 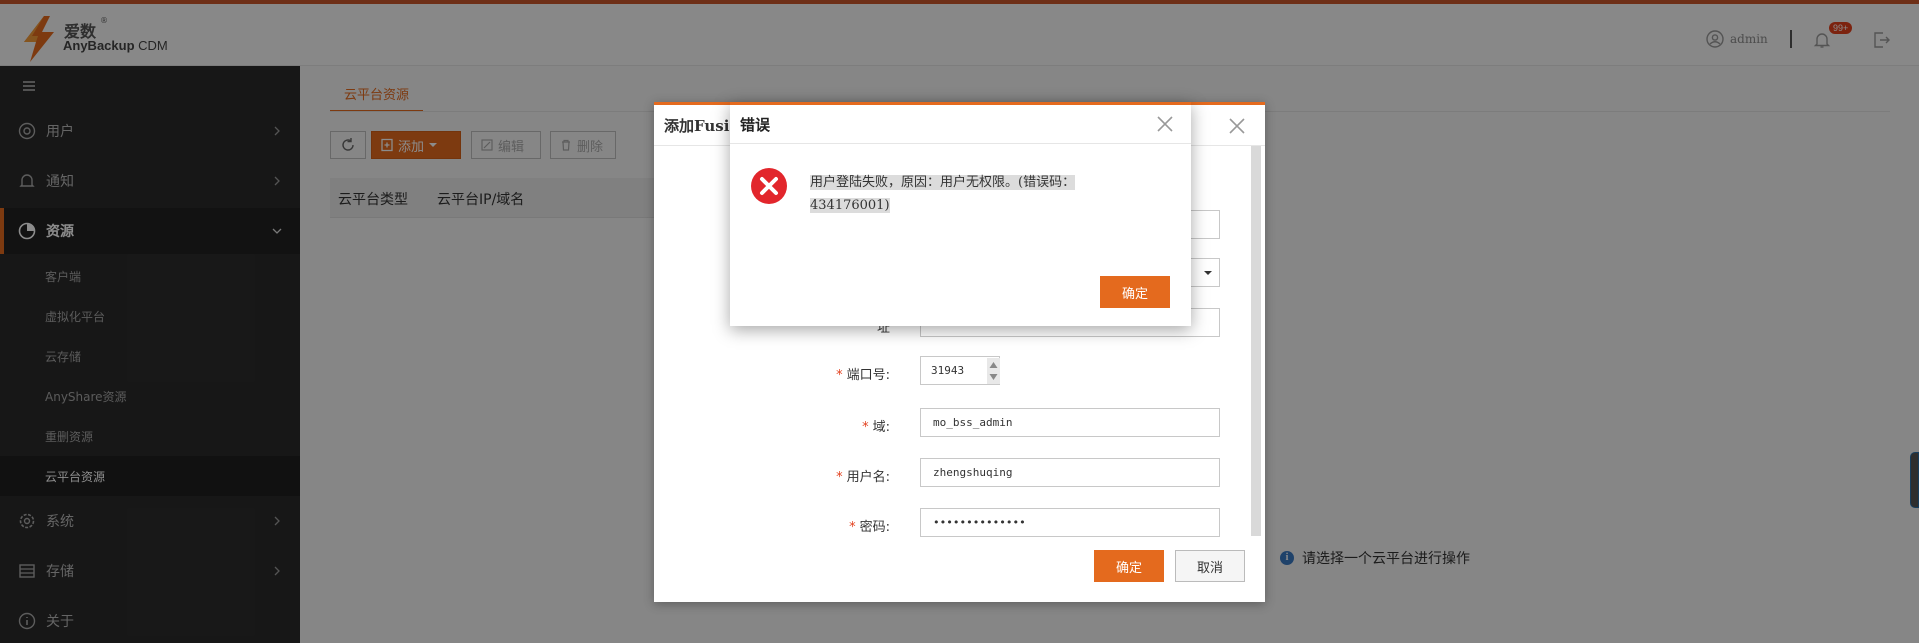 What do you see at coordinates (1070, 522) in the screenshot?
I see `password-input: ••••••••••••••` at bounding box center [1070, 522].